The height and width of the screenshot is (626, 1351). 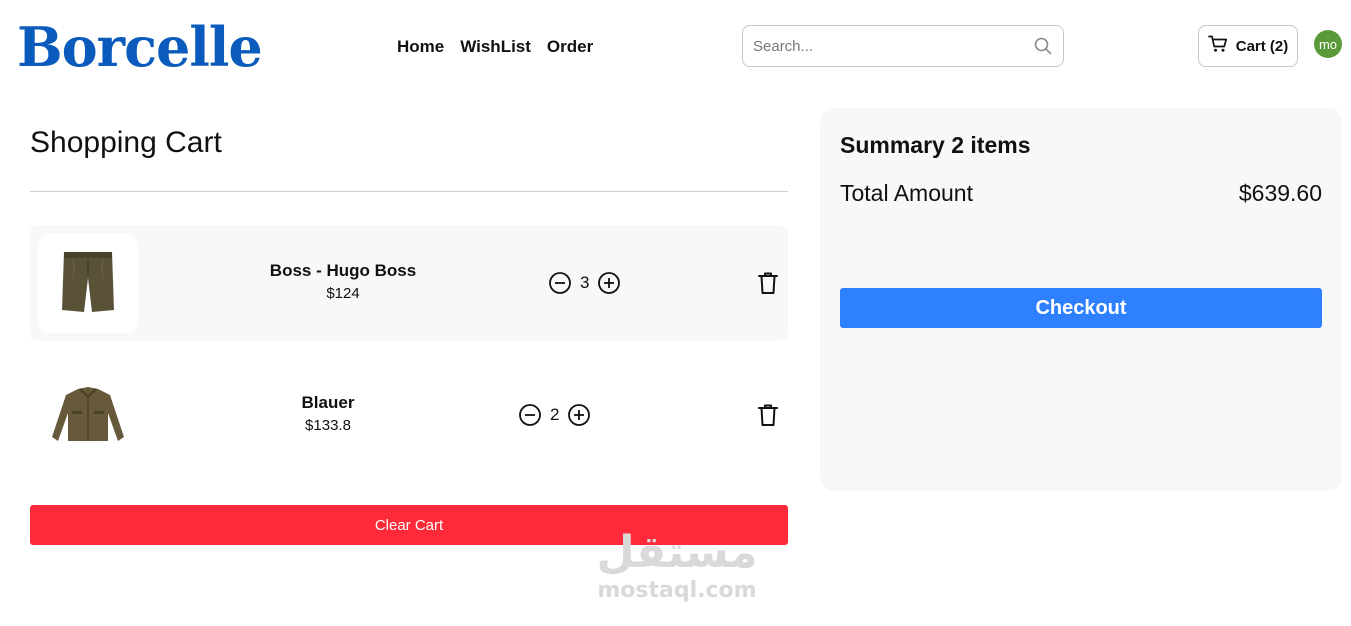 What do you see at coordinates (677, 590) in the screenshot?
I see `watermark-url-text: mostaql.com` at bounding box center [677, 590].